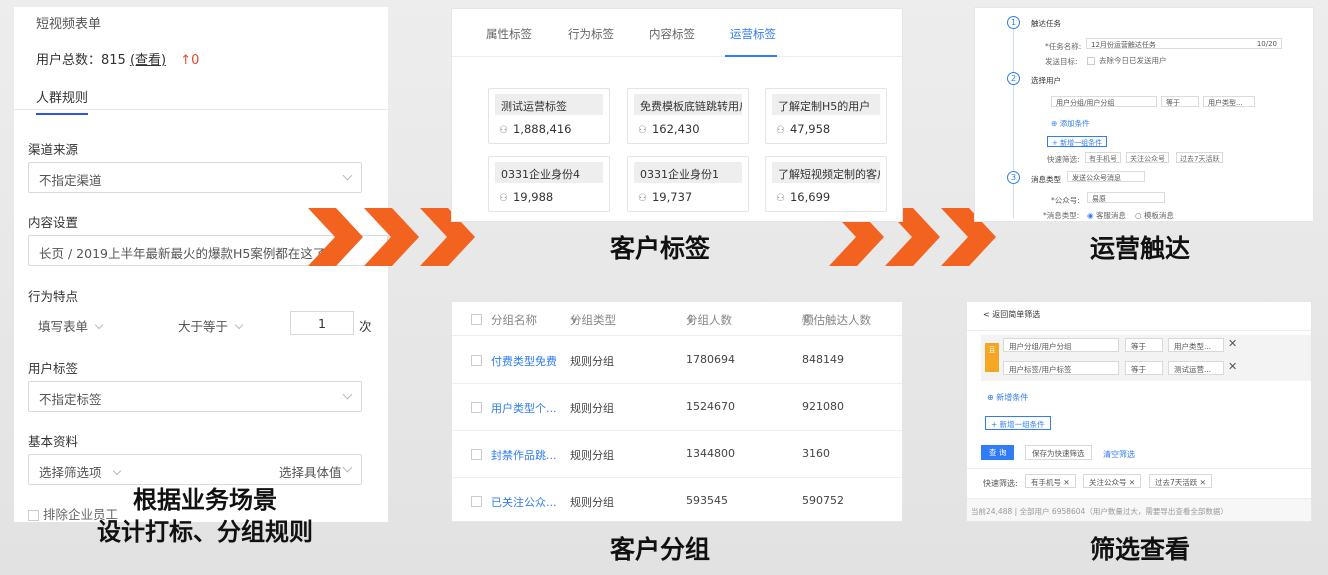  Describe the element at coordinates (1126, 197) in the screenshot. I see `official-account-select: 易原` at that location.